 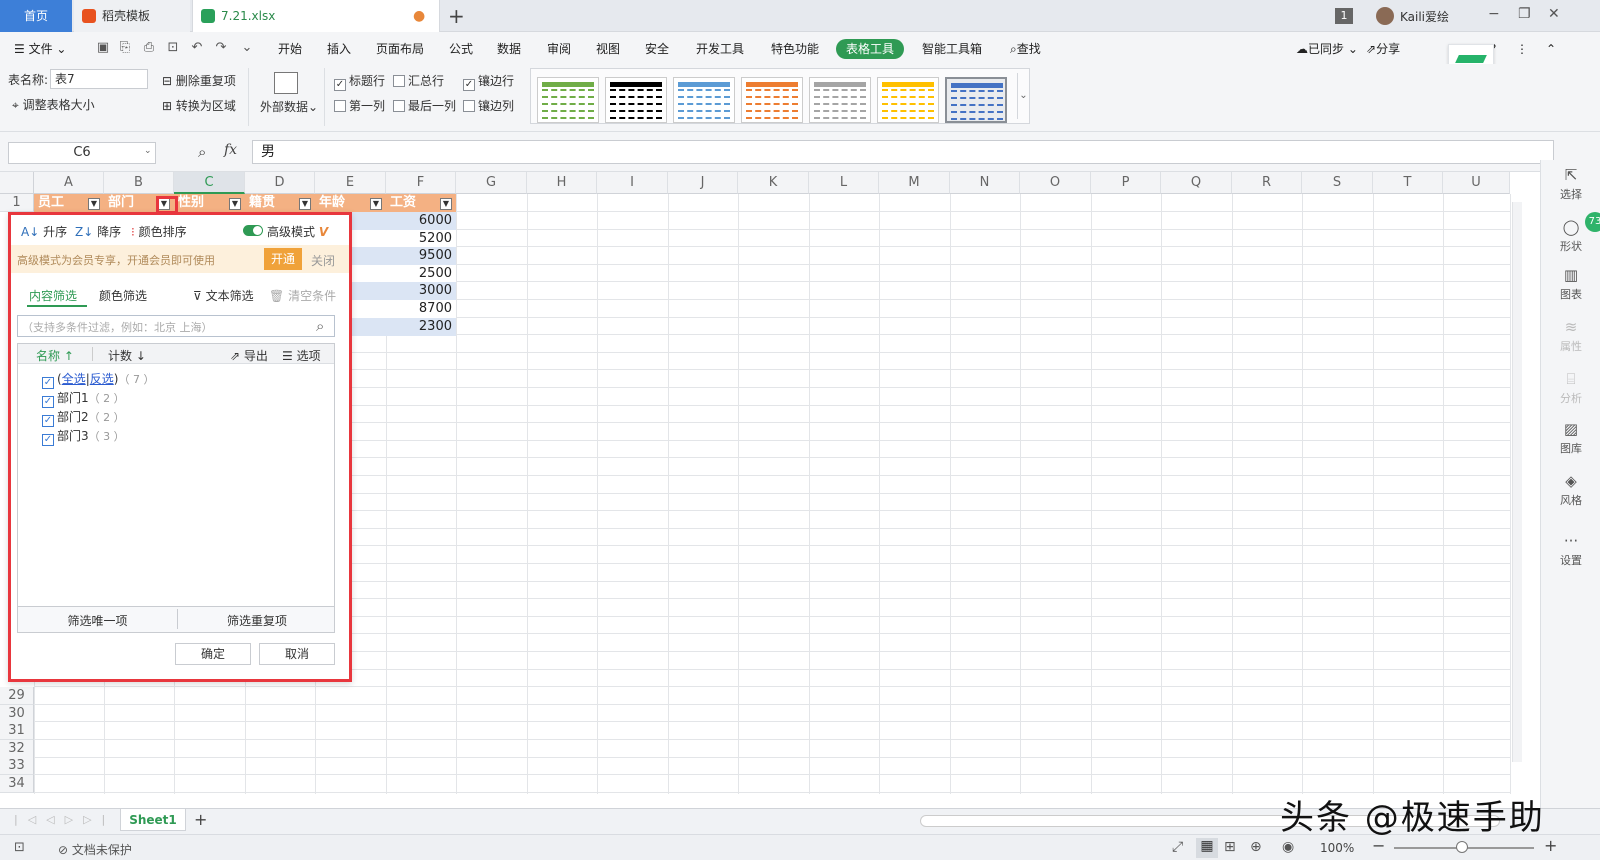 What do you see at coordinates (302, 295) in the screenshot?
I see `clear-conditions-button: 🗑 清空条件` at bounding box center [302, 295].